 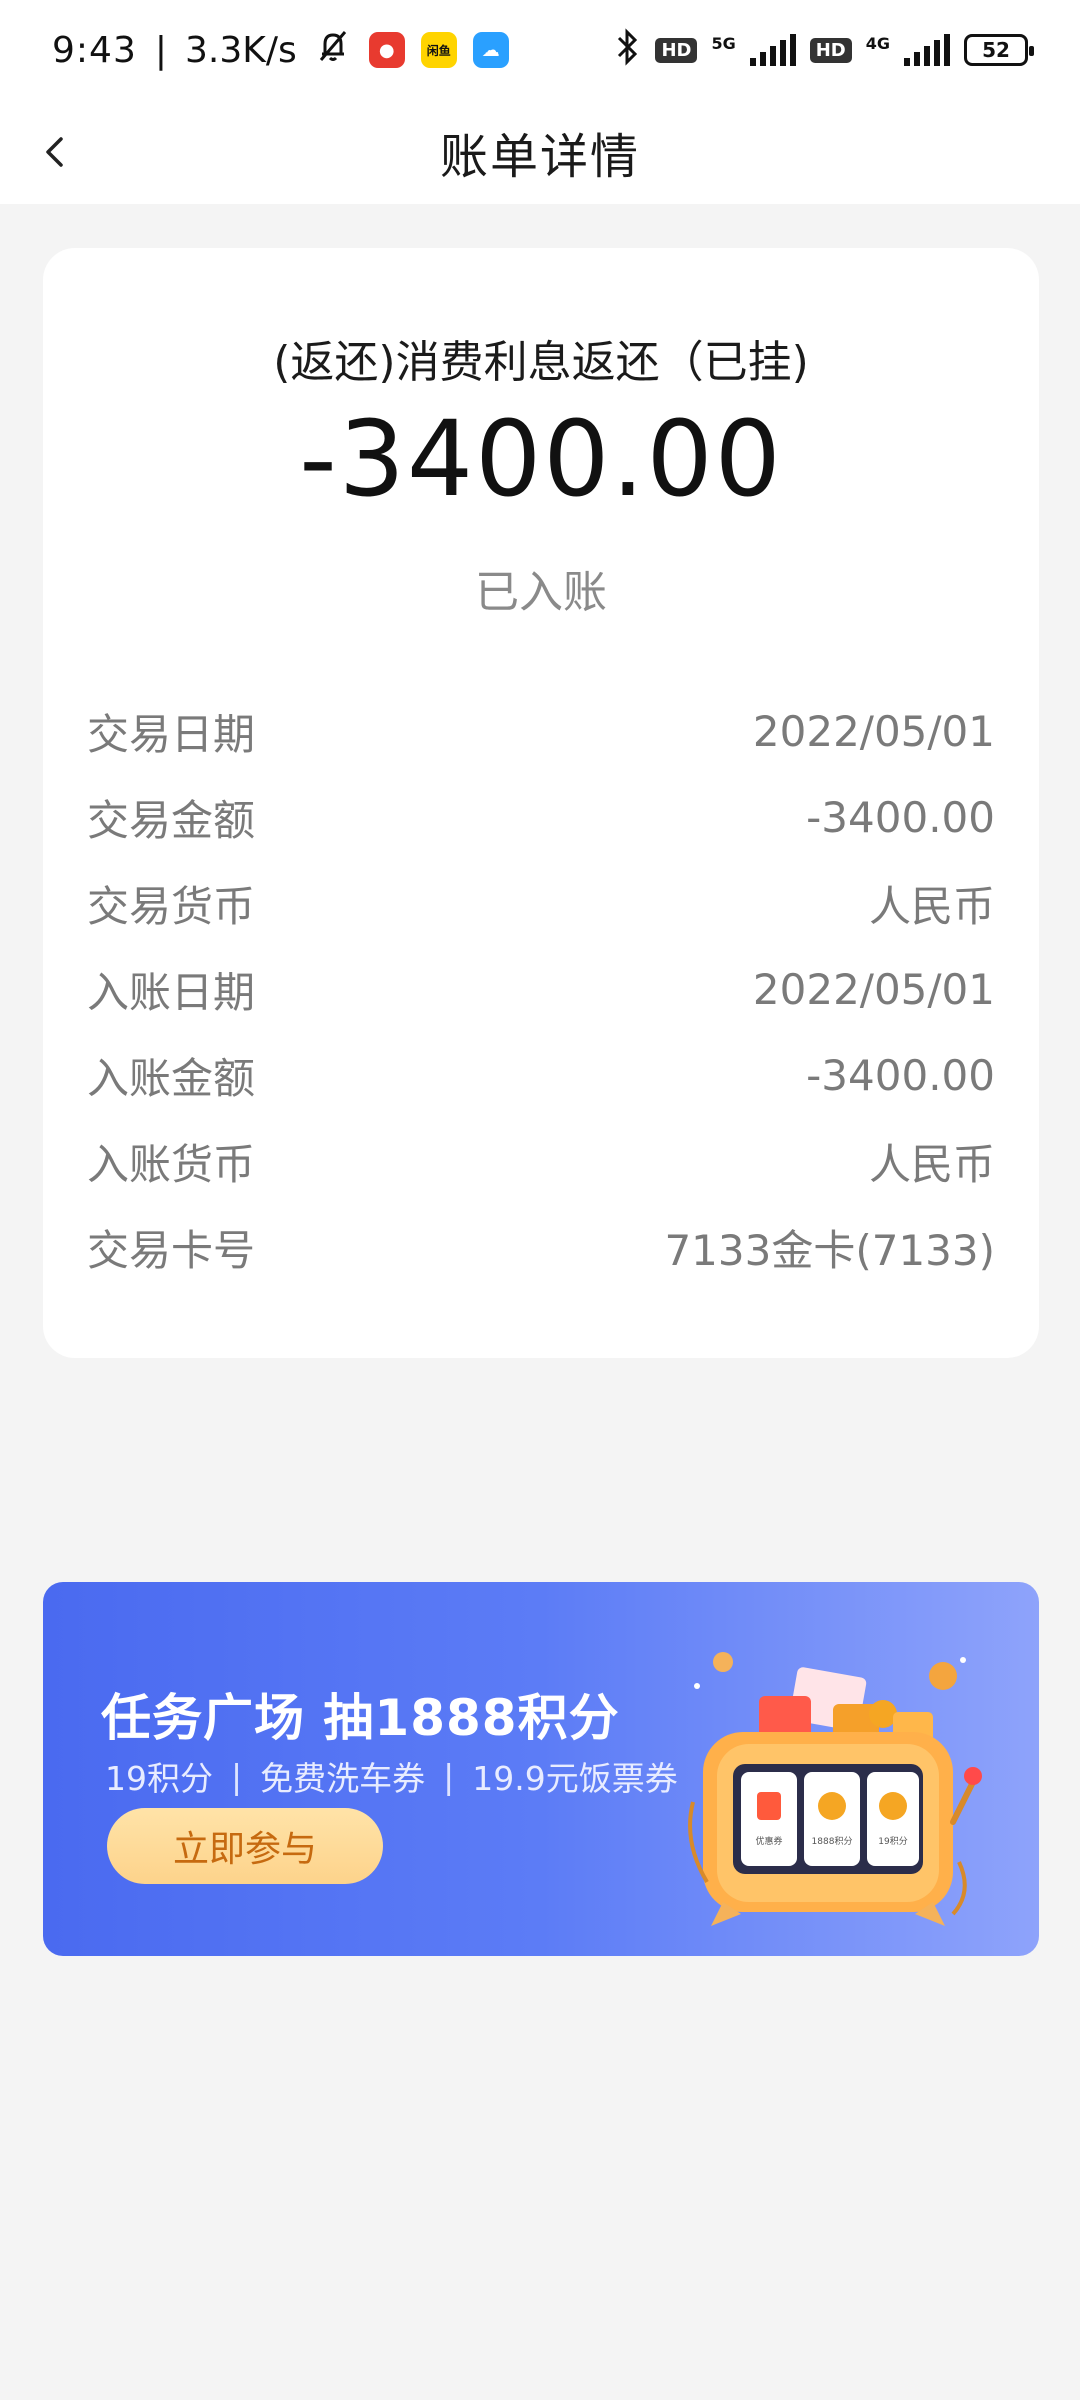 I want to click on network-type-4g: 4G, so click(x=877, y=43).